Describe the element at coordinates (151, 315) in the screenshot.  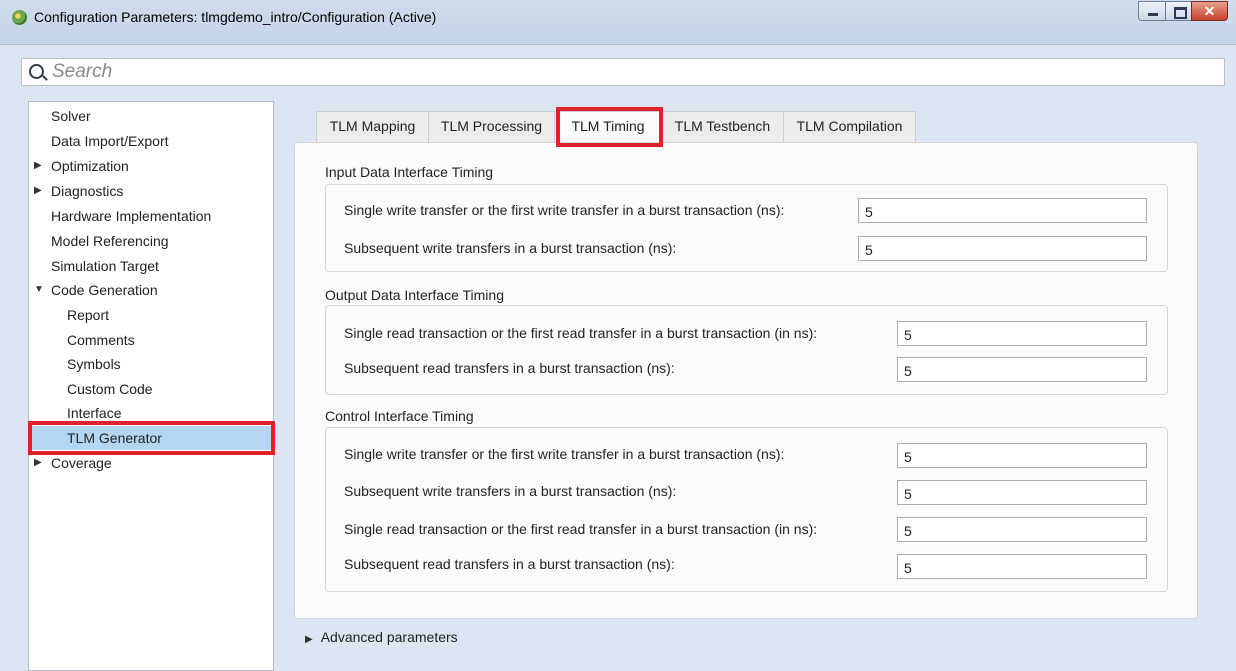
I see `tree-item-report: Report` at that location.